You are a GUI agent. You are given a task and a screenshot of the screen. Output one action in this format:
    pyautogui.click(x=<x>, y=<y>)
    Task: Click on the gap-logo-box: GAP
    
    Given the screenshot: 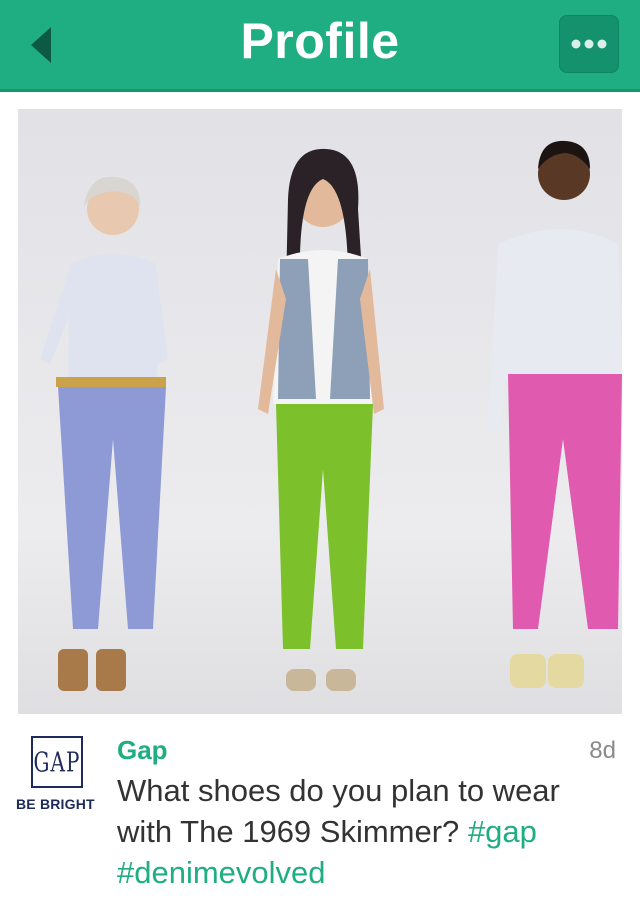 What is the action you would take?
    pyautogui.click(x=57, y=762)
    